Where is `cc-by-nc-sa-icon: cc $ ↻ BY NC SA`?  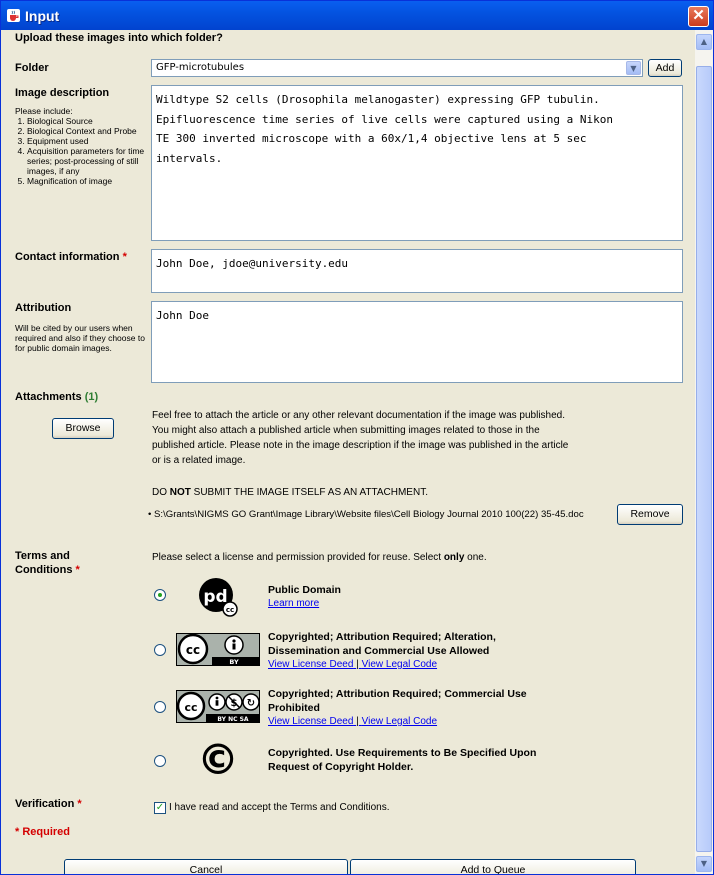
cc-by-nc-sa-icon: cc $ ↻ BY NC SA is located at coordinates (218, 706).